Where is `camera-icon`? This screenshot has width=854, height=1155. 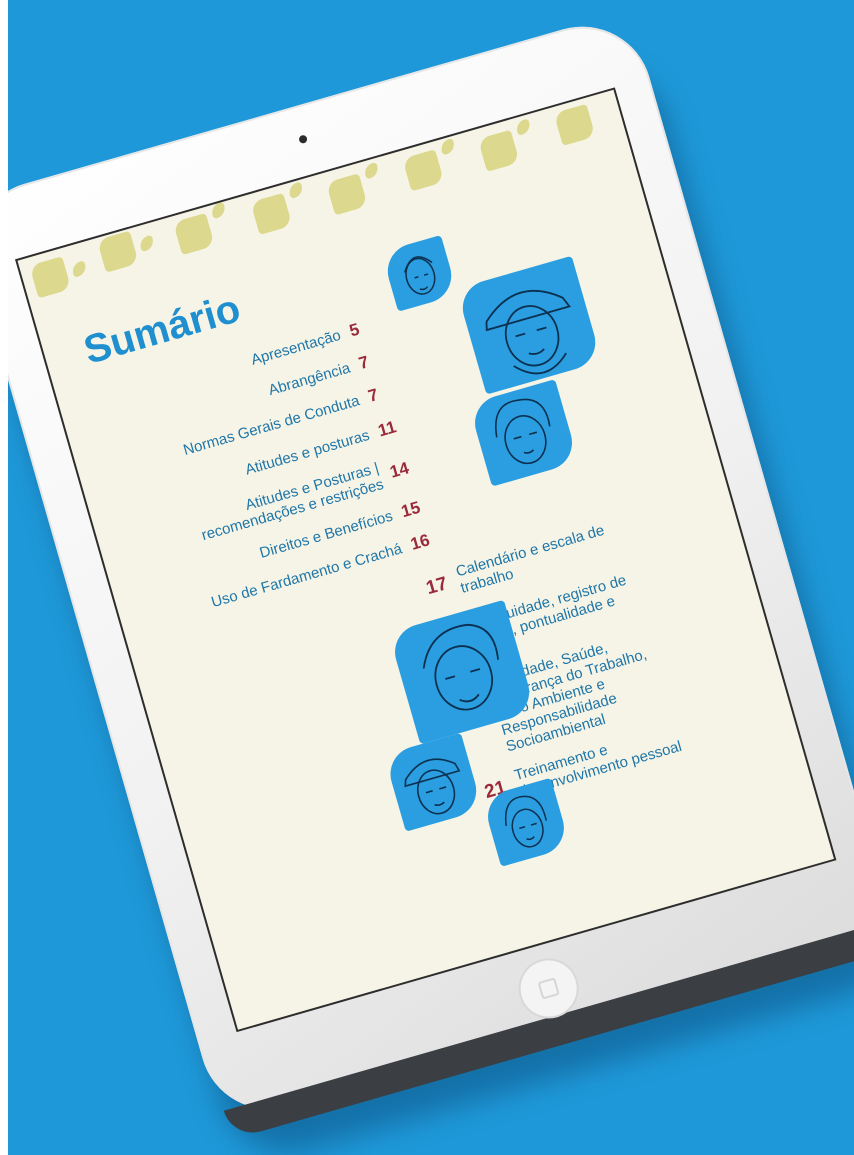 camera-icon is located at coordinates (303, 139).